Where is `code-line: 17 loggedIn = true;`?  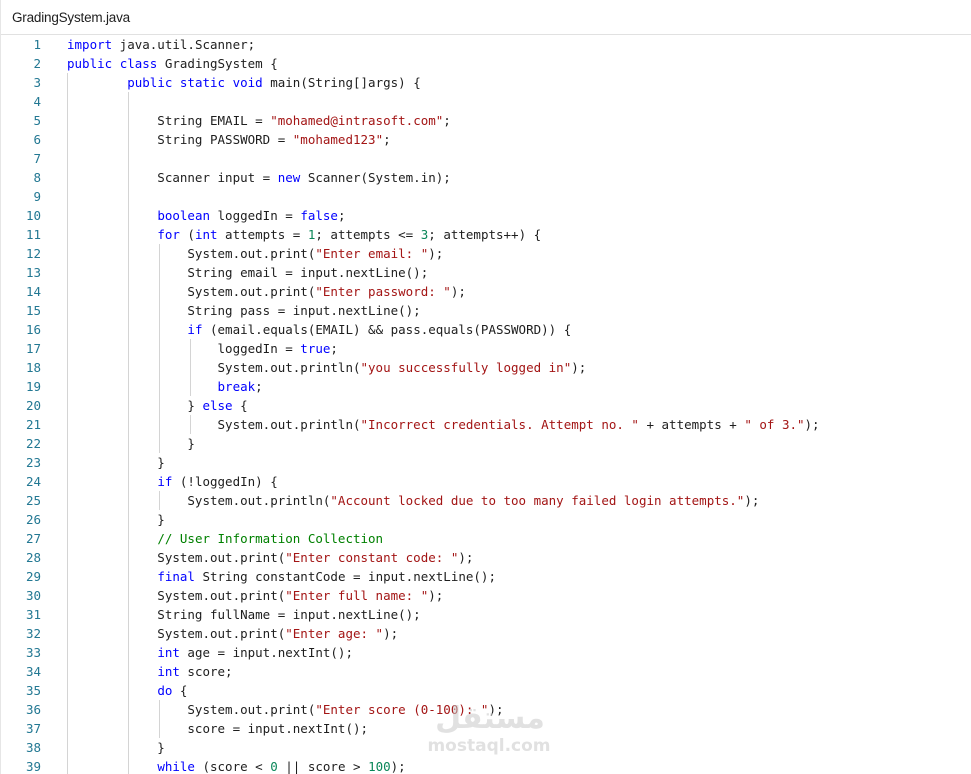 code-line: 17 loggedIn = true; is located at coordinates (486, 348).